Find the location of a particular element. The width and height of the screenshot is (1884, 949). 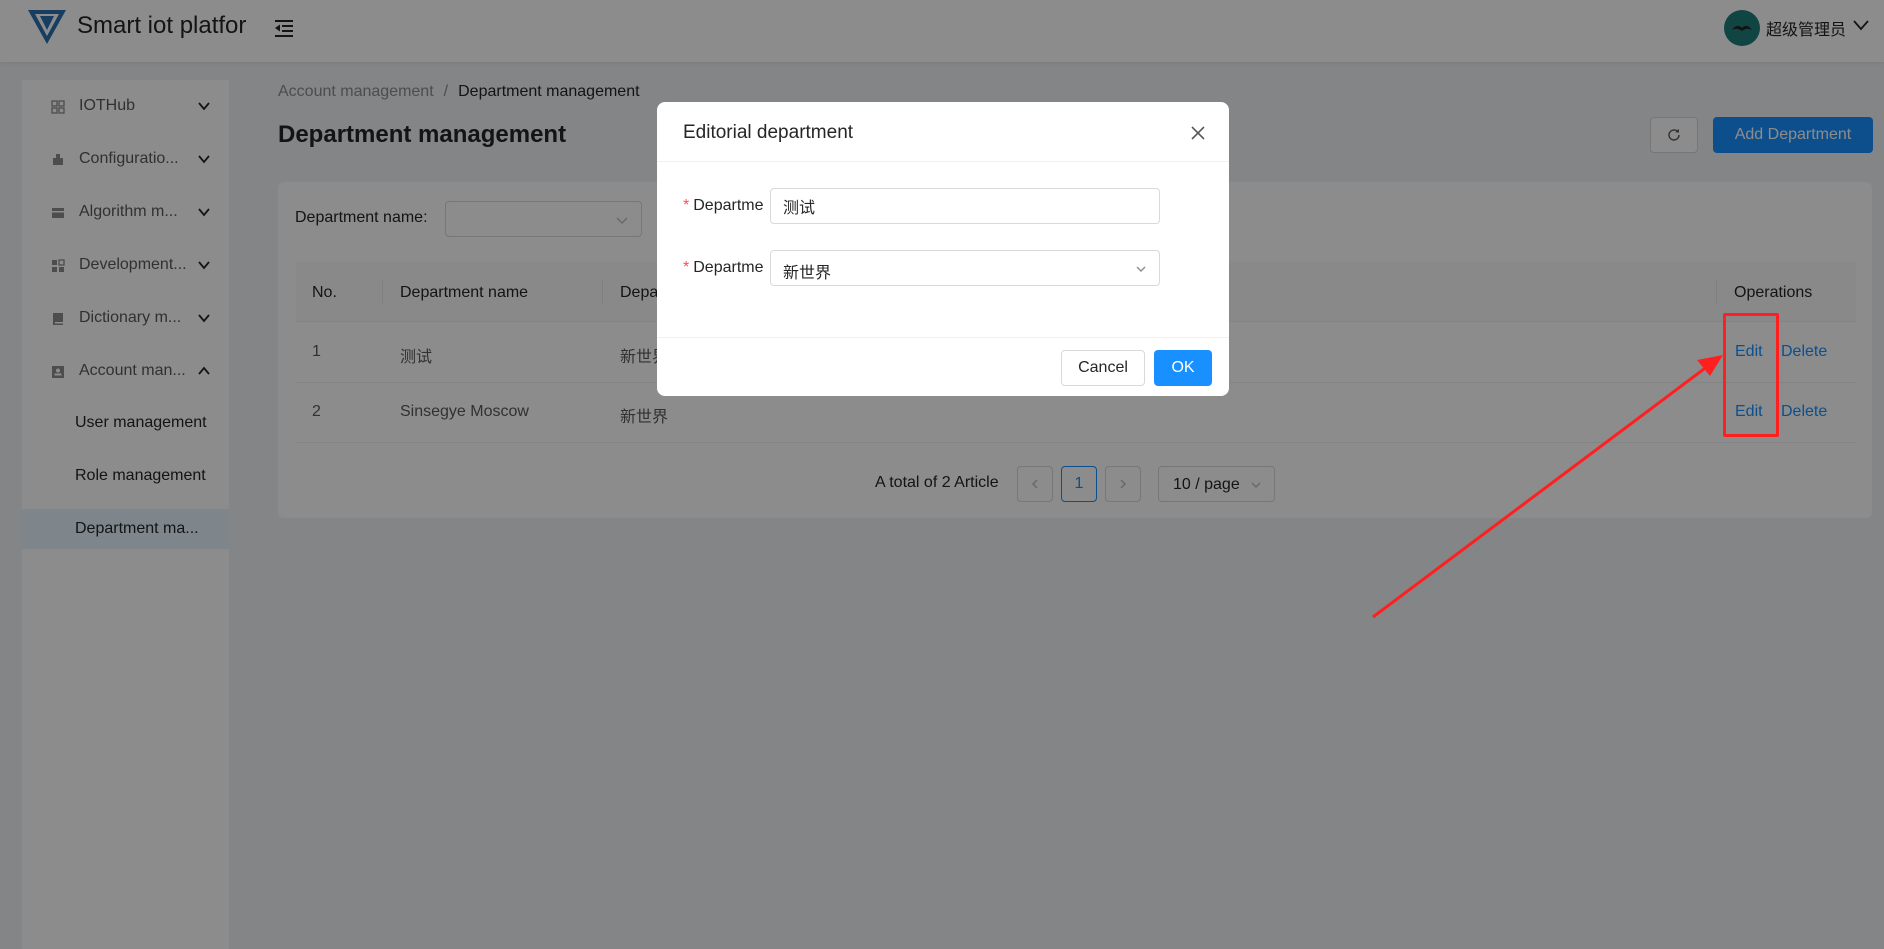

department-name-input is located at coordinates (965, 206).